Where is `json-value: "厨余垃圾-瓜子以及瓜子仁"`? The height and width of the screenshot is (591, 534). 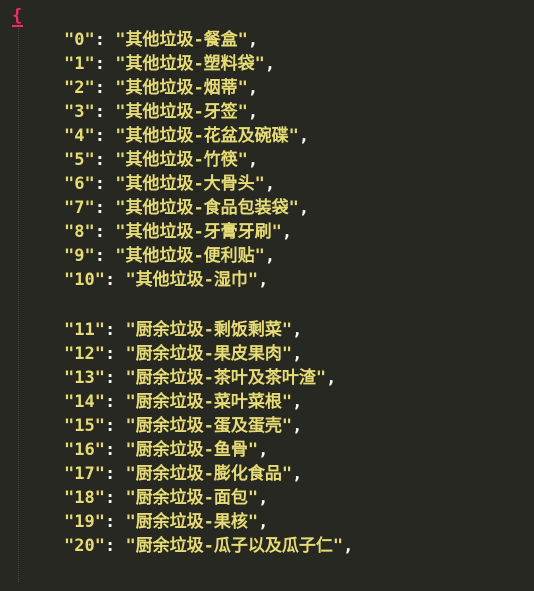
json-value: "厨余垃圾-瓜子以及瓜子仁" is located at coordinates (234, 546).